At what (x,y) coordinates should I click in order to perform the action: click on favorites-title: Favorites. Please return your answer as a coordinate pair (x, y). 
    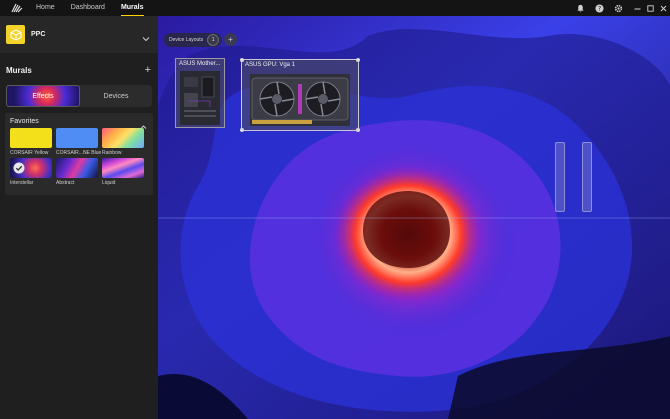
    Looking at the image, I should click on (24, 121).